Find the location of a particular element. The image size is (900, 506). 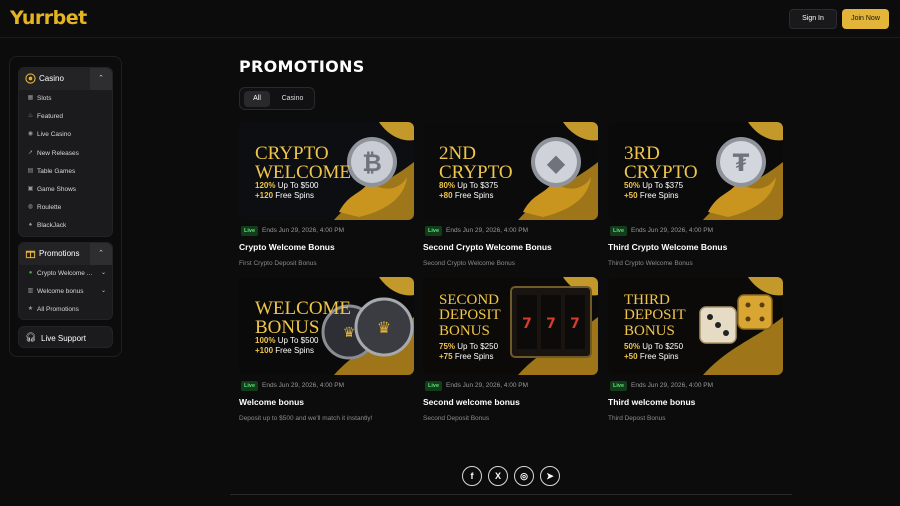

sign-in-button: Sign In is located at coordinates (813, 19).